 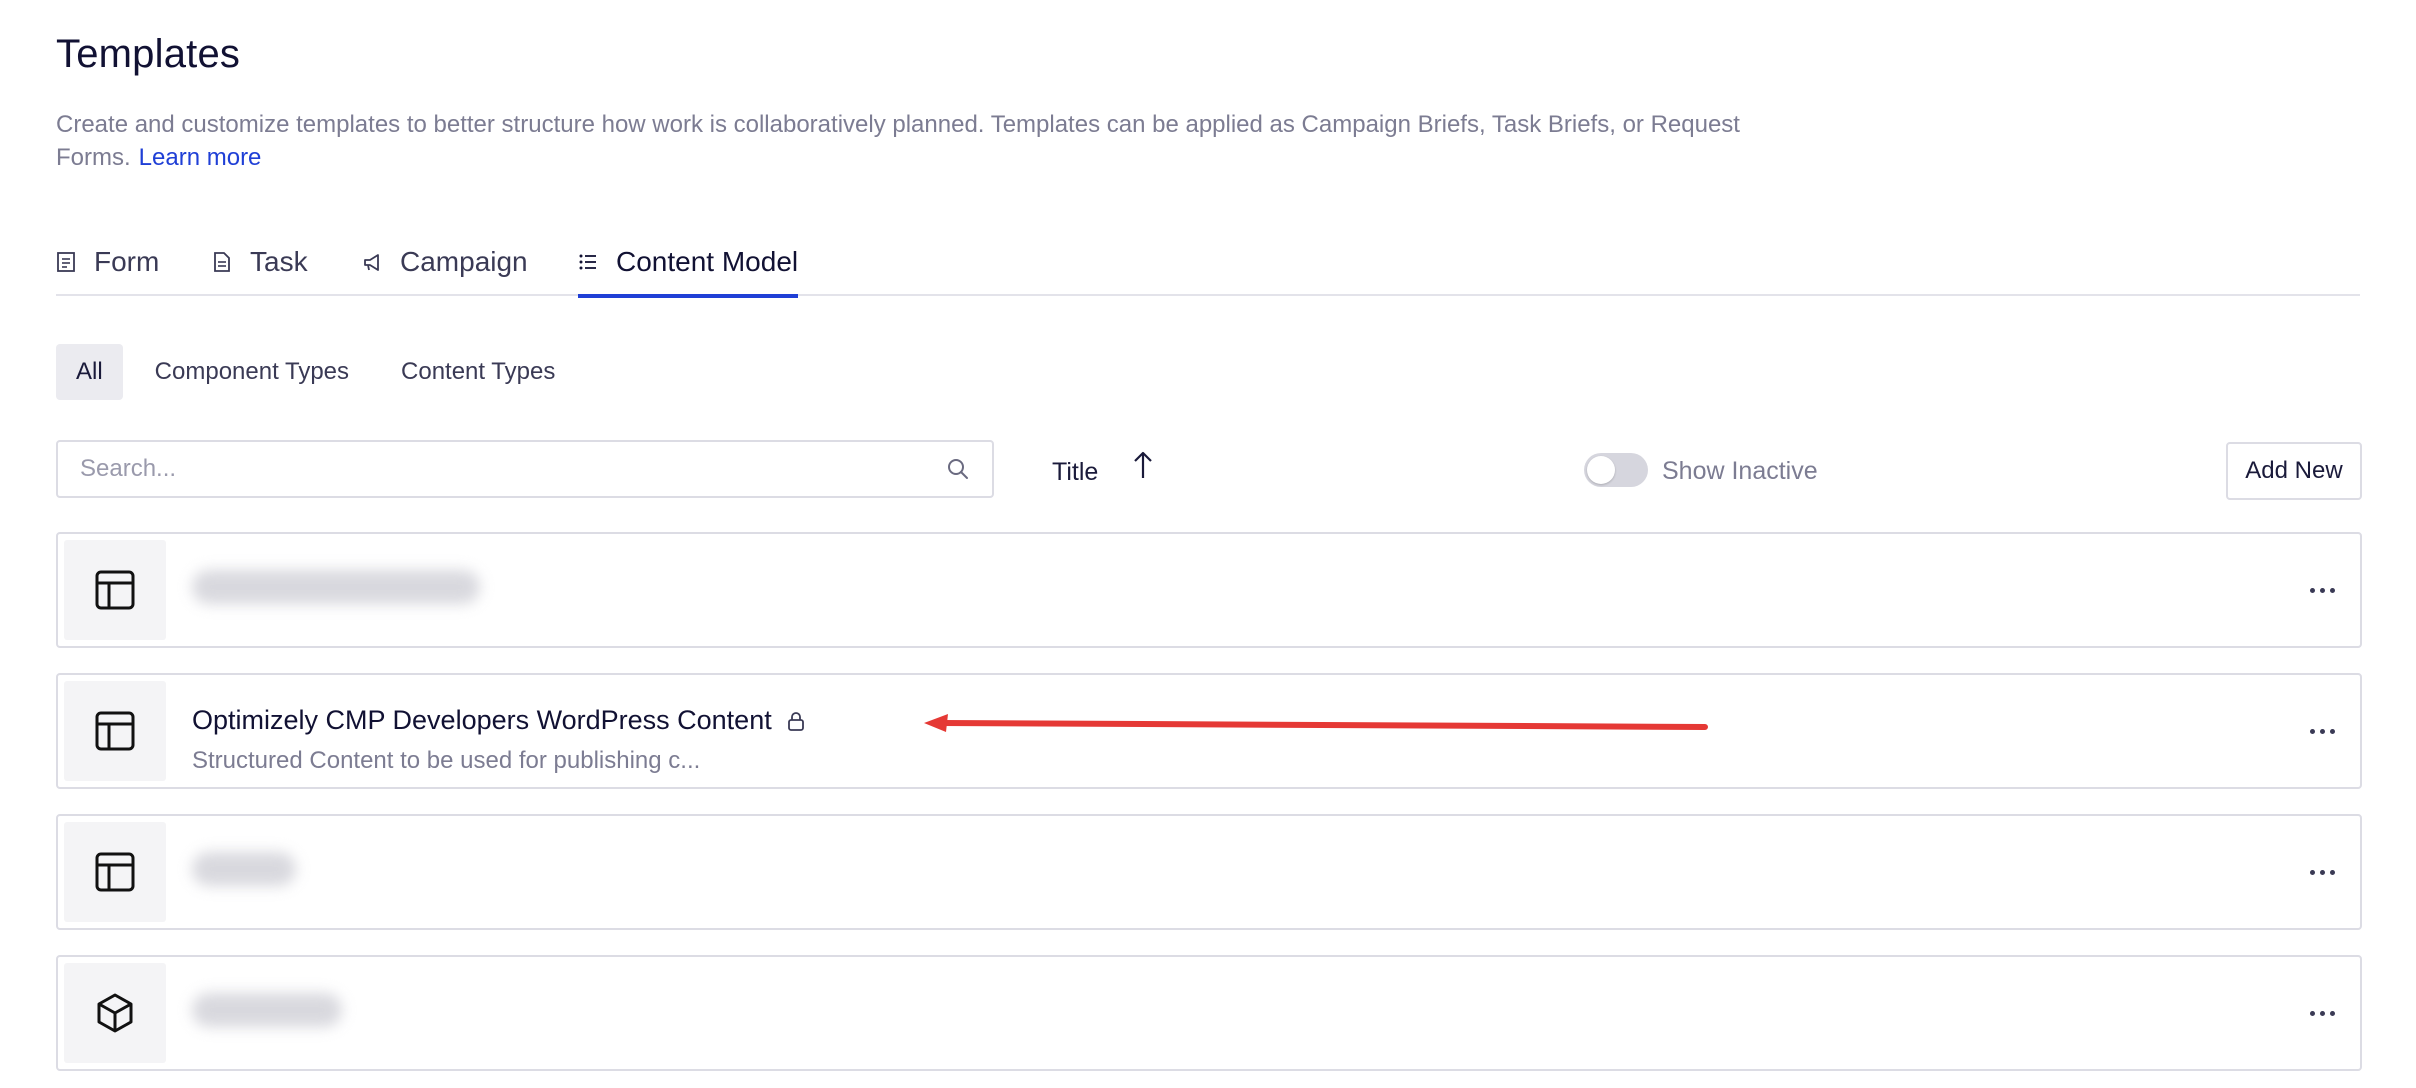 What do you see at coordinates (127, 261) in the screenshot?
I see `tab-form-label: Form` at bounding box center [127, 261].